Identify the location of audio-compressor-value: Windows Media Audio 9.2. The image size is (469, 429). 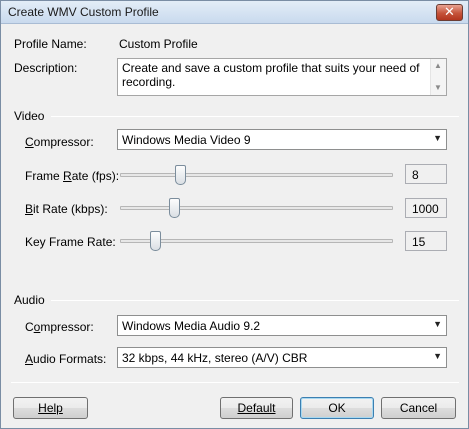
(191, 326).